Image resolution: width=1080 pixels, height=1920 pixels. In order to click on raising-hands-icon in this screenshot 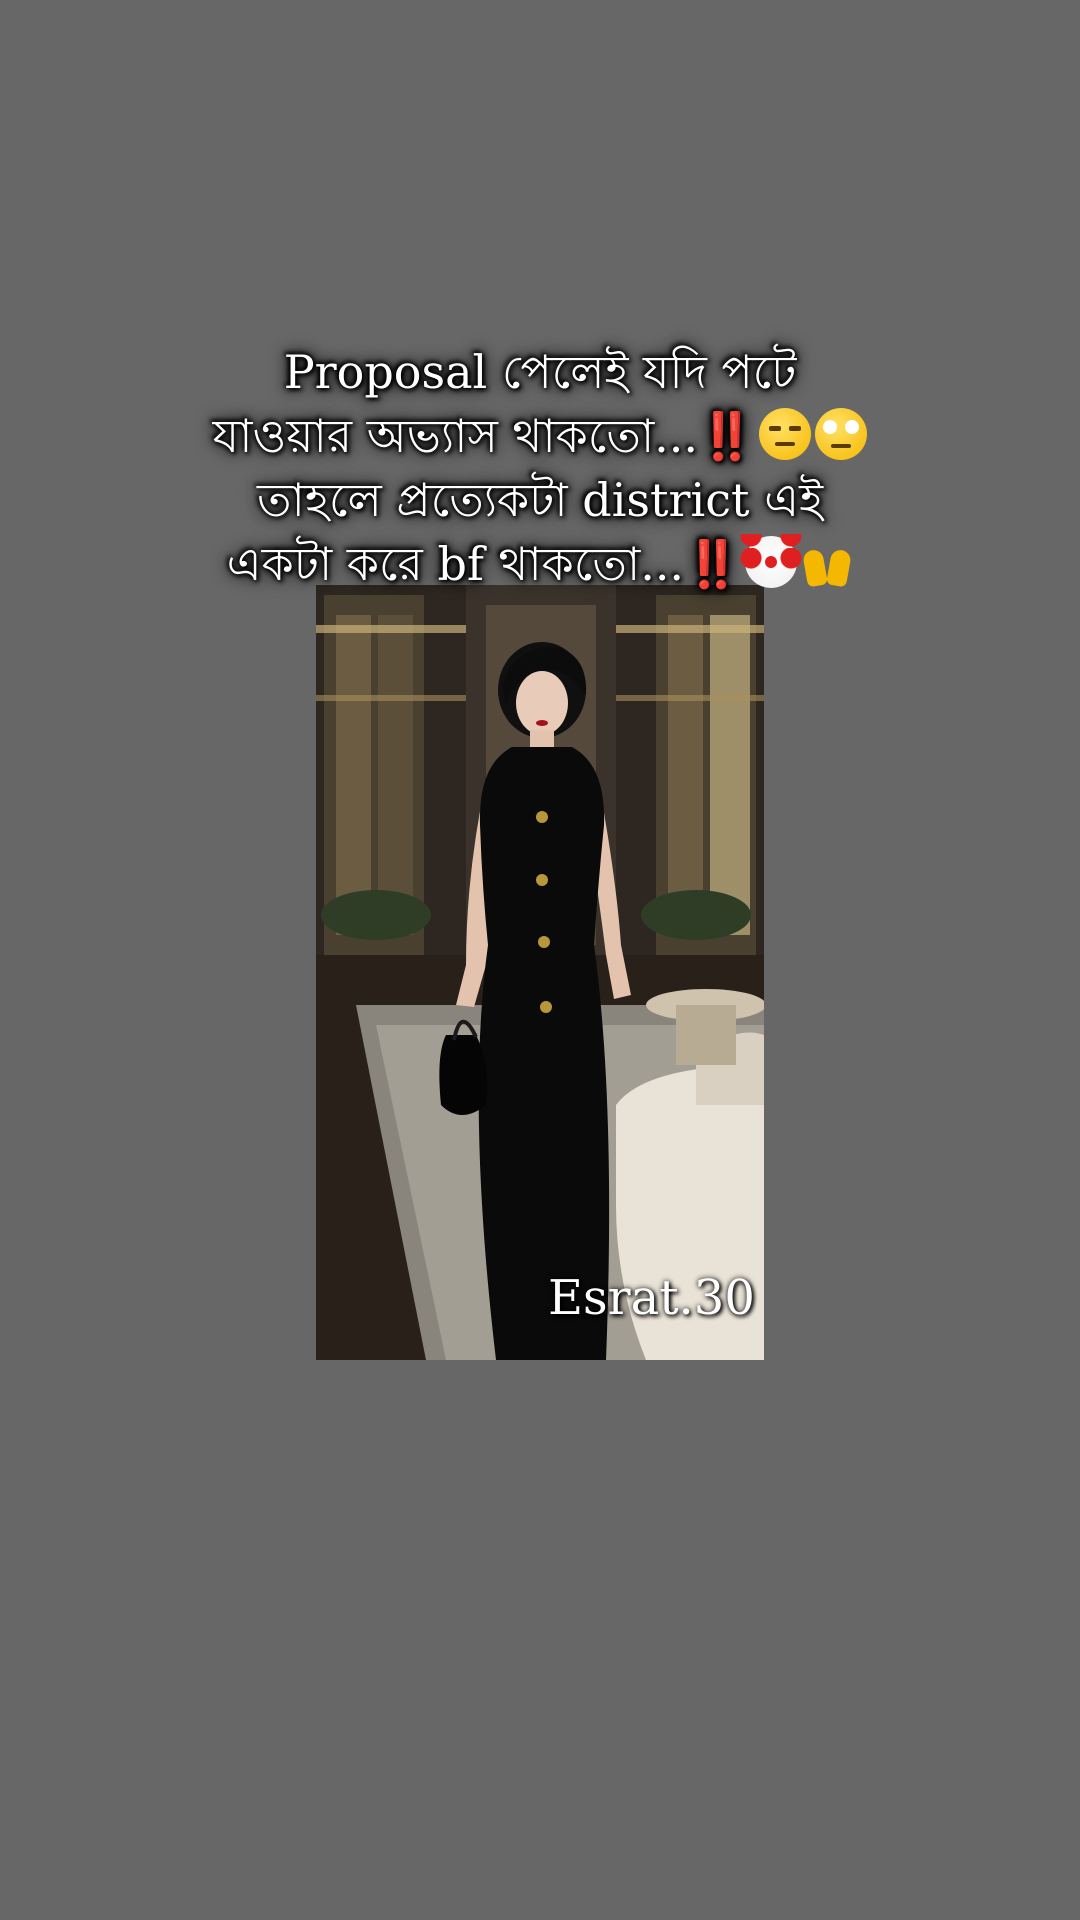, I will do `click(827, 562)`.